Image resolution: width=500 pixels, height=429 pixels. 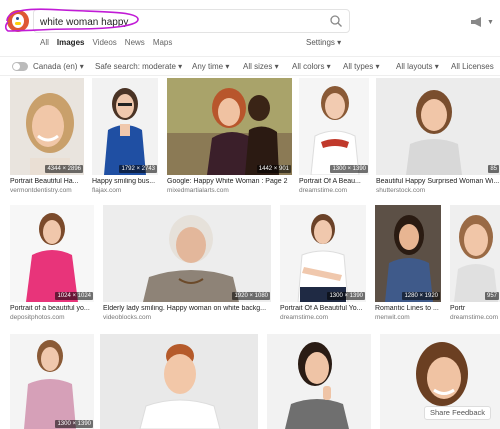 What do you see at coordinates (44, 45) in the screenshot?
I see `tab-all: All` at bounding box center [44, 45].